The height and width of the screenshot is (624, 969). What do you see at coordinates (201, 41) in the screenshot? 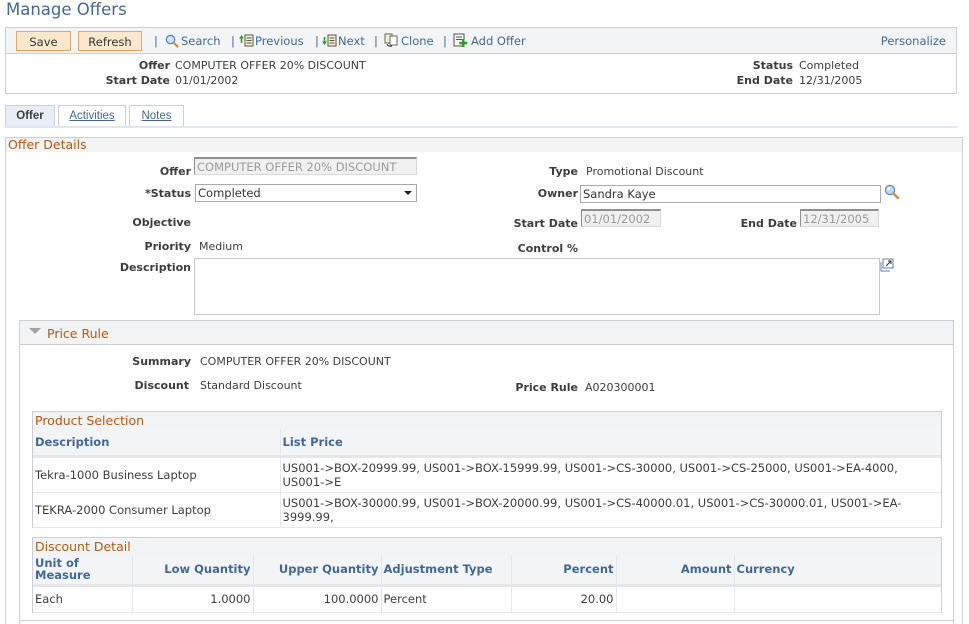
I see `search-label: Search` at bounding box center [201, 41].